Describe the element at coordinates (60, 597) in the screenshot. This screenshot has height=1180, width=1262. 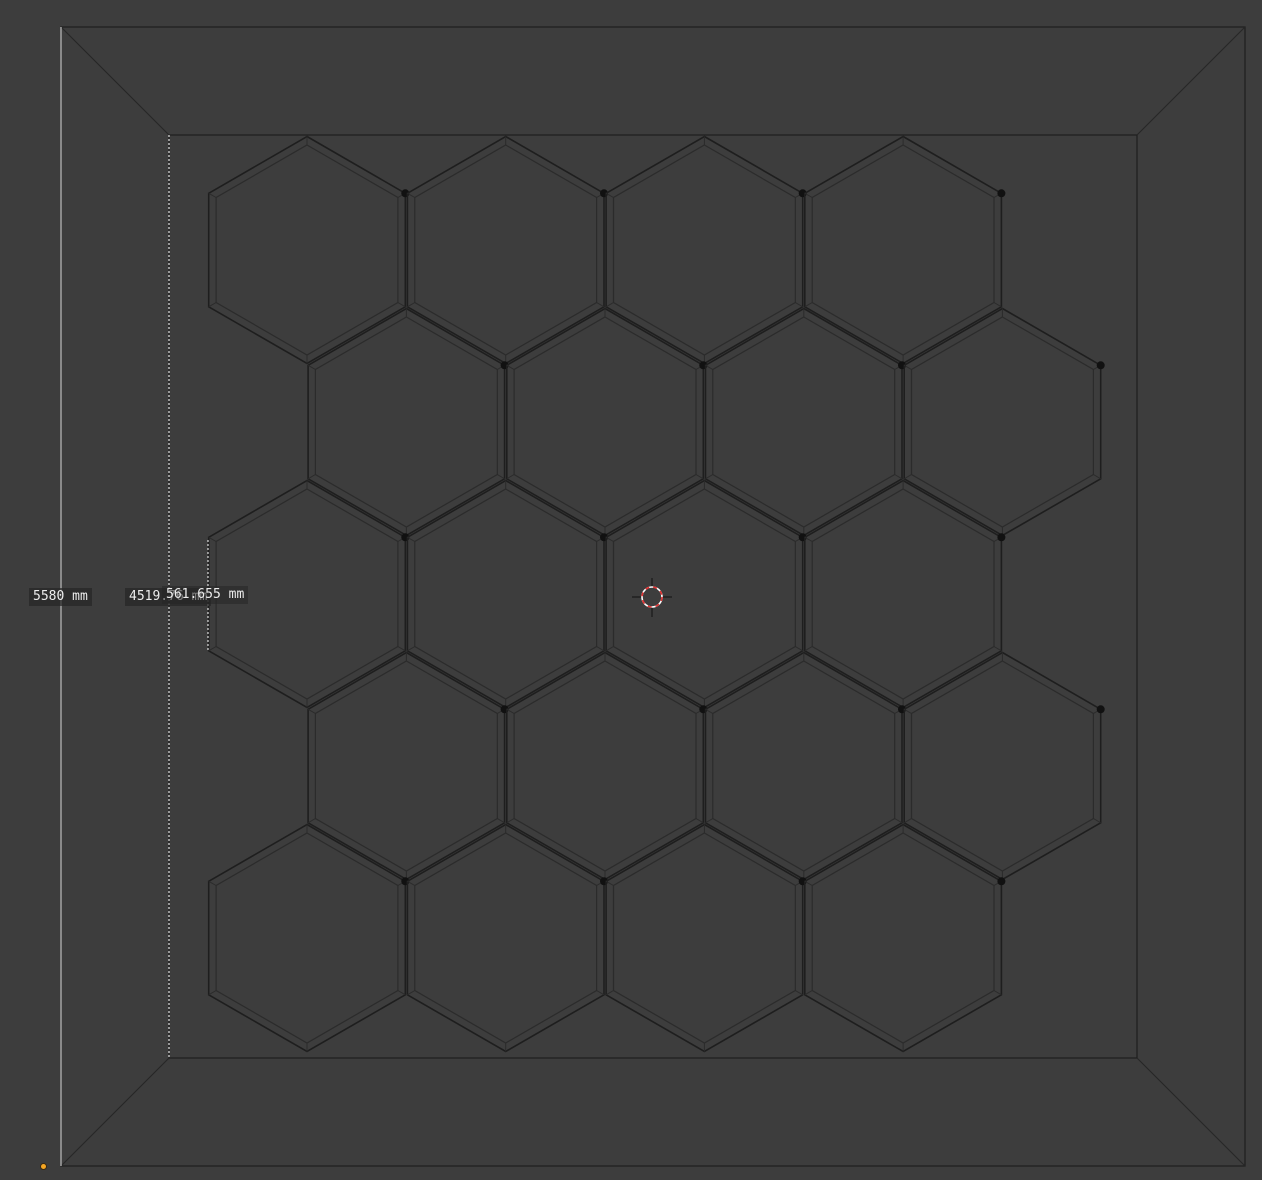
I see `outer-height-label: 5580 mm` at that location.